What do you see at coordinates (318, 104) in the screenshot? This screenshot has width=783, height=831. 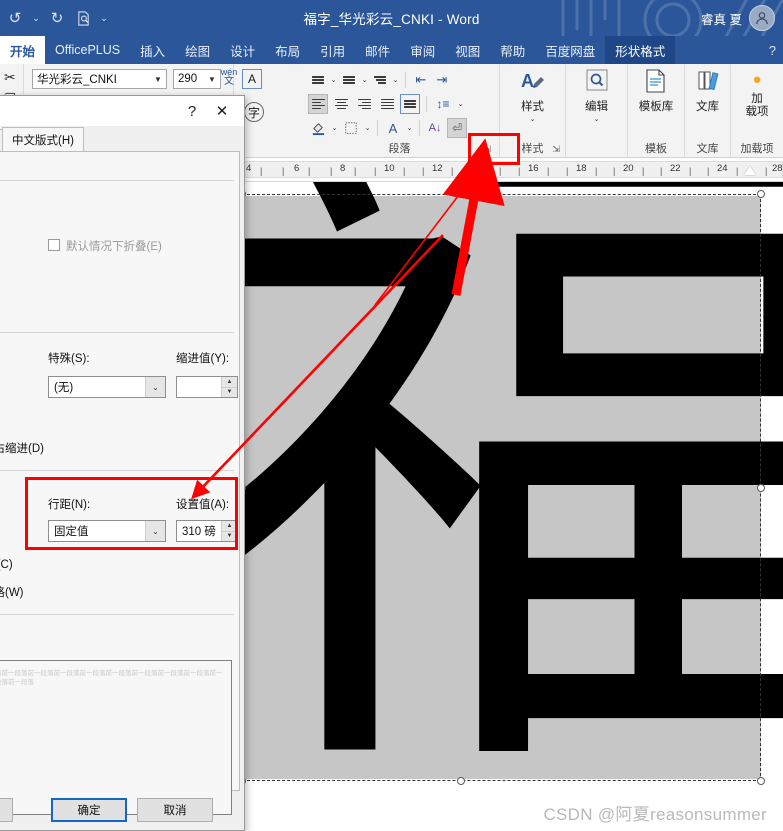 I see `align-left-icon` at bounding box center [318, 104].